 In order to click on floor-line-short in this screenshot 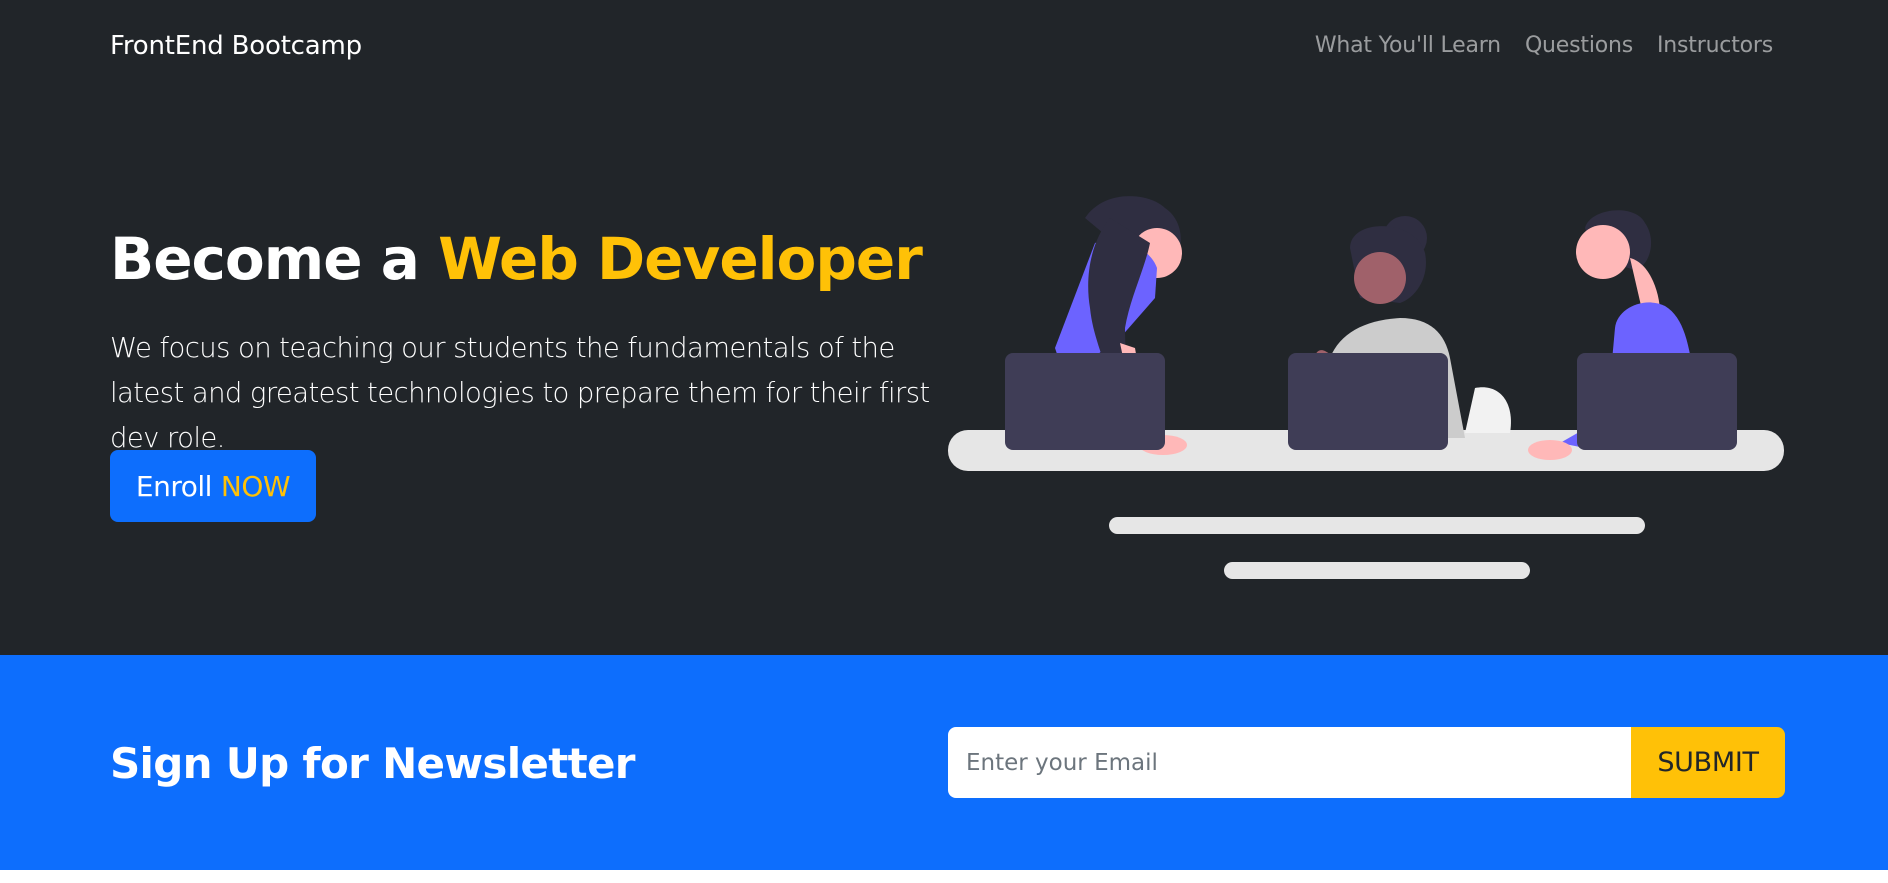, I will do `click(1377, 570)`.